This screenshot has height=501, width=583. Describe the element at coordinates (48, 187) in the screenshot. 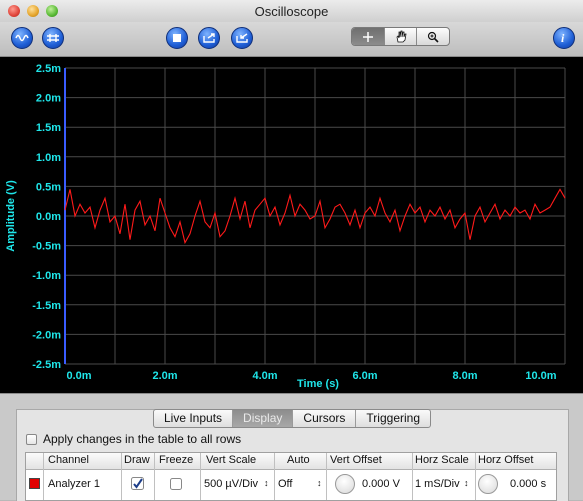

I see `y-tick-label: 0.5m` at that location.